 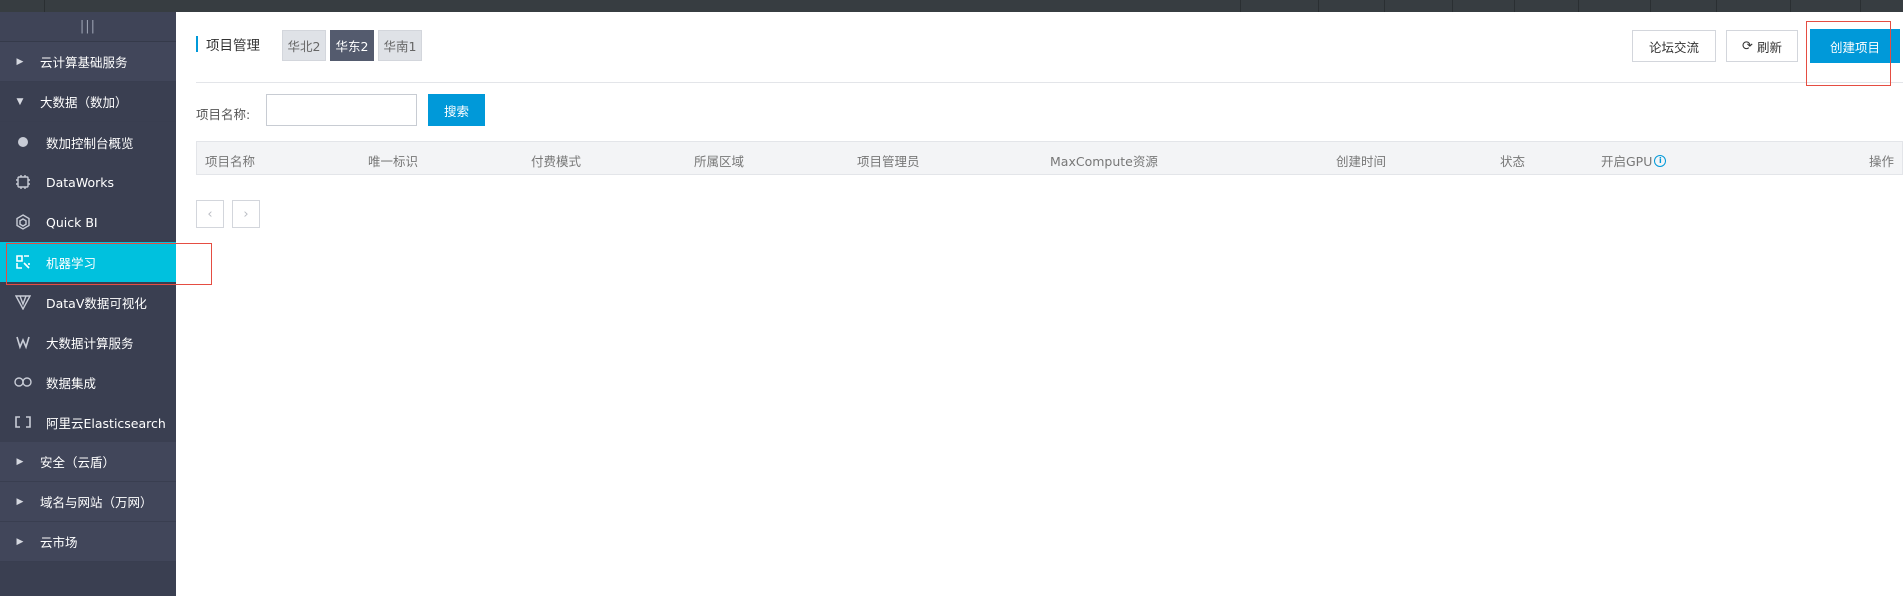 I want to click on column-header-gpu: 开启GPU i, so click(x=1634, y=160).